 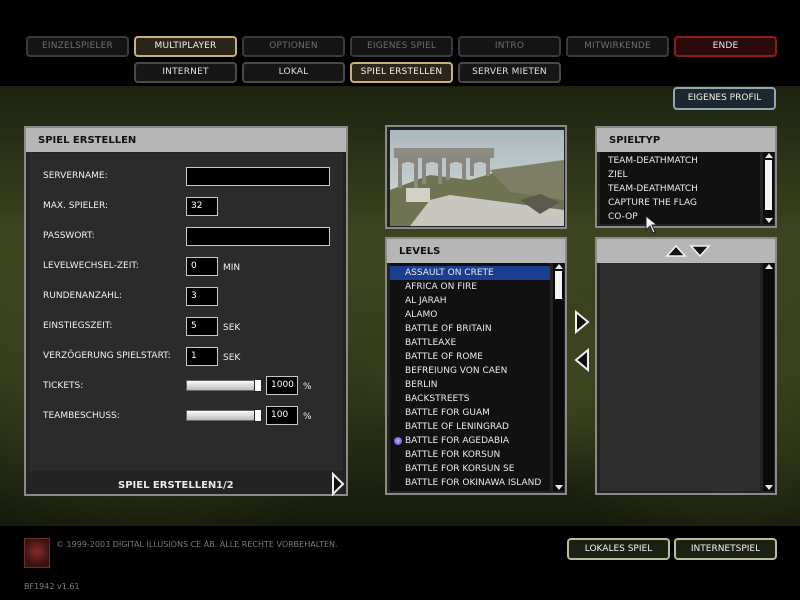 I want to click on max-players-input: 32, so click(x=202, y=206).